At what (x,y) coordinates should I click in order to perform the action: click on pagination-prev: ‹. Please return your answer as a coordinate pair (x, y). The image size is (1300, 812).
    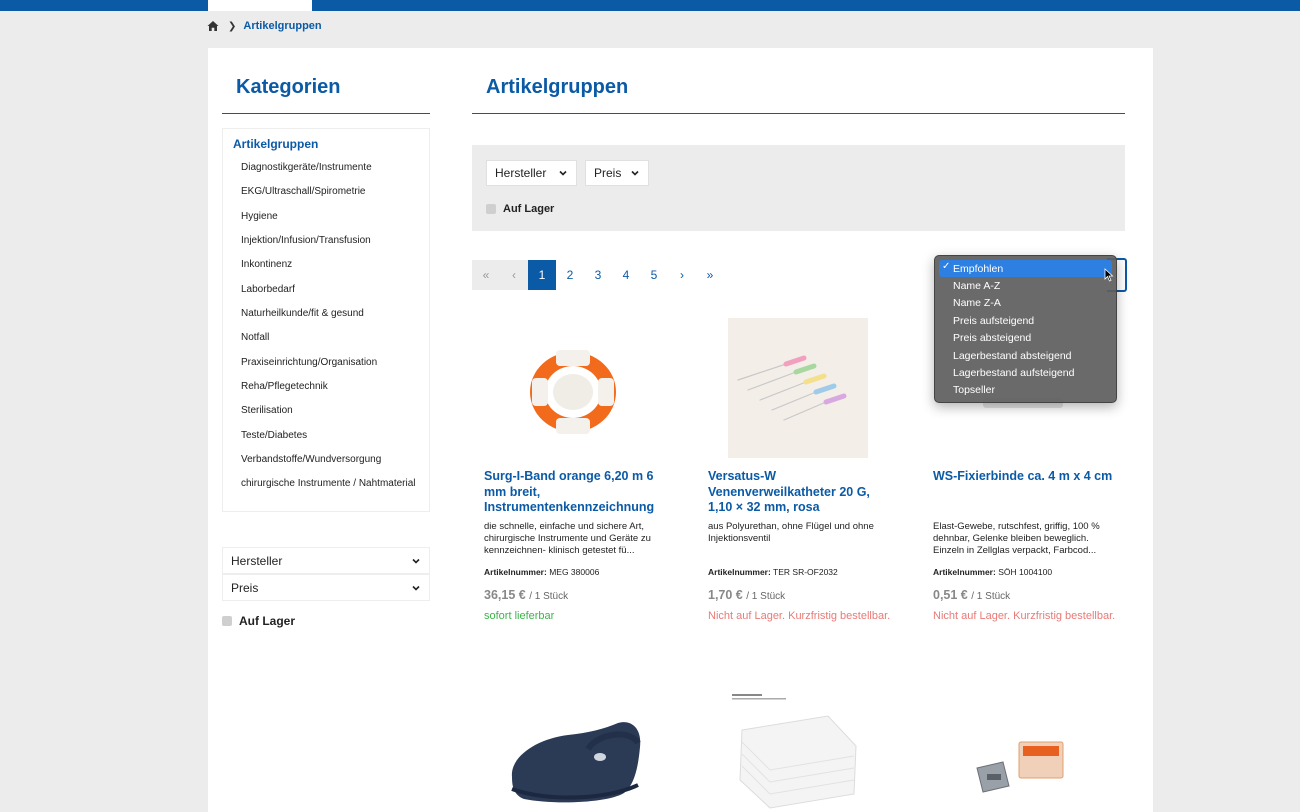
    Looking at the image, I should click on (514, 275).